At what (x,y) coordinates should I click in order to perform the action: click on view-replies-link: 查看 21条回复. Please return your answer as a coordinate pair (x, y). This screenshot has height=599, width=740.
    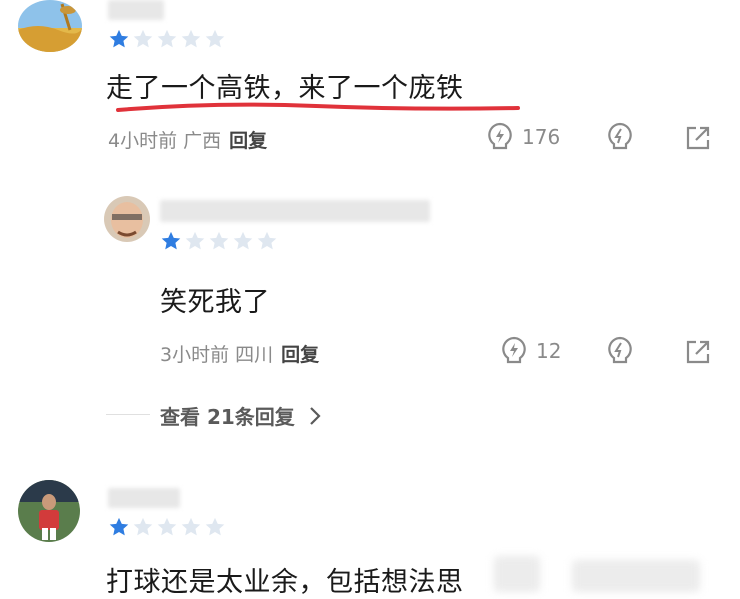
    Looking at the image, I should click on (242, 415).